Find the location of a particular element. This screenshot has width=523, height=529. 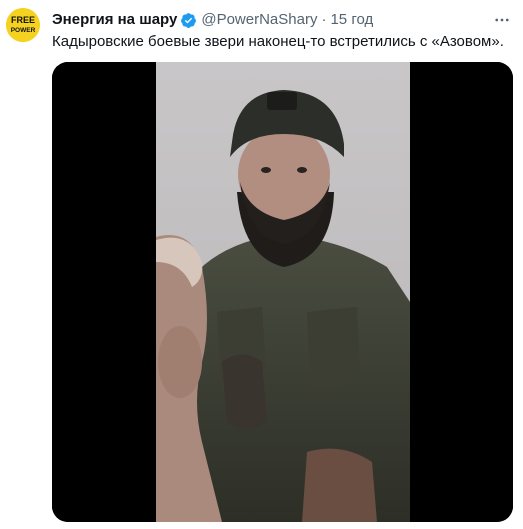

tweet-header: Энергия на шару @PowerNaShary · 15 год is located at coordinates (269, 20).